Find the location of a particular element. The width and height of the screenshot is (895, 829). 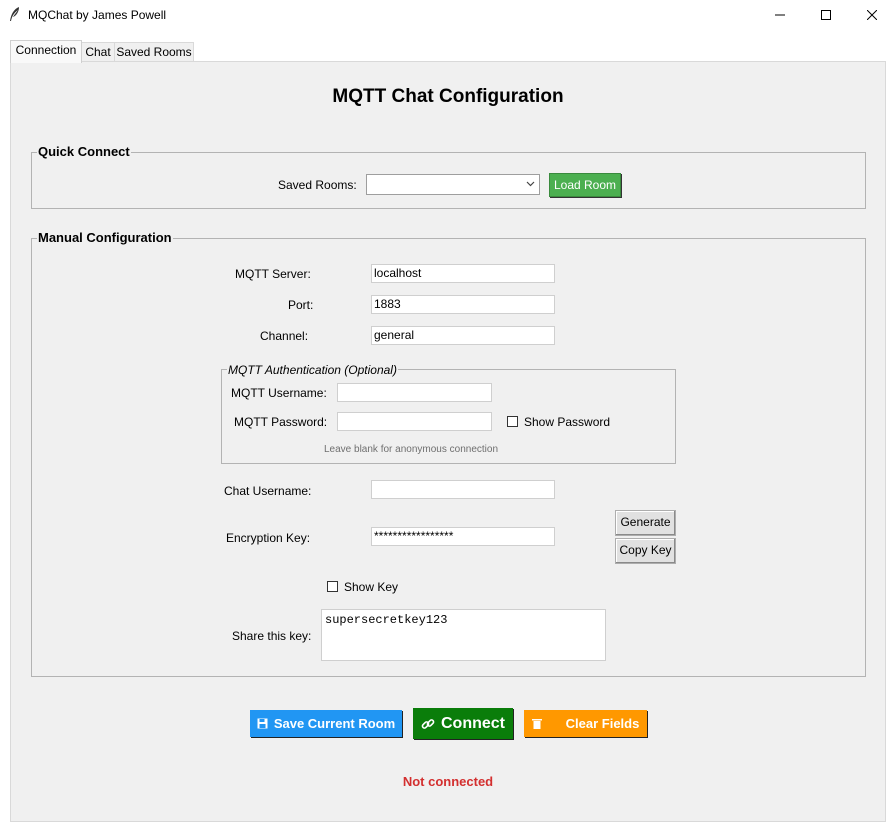

connect-label: Connect is located at coordinates (473, 723).